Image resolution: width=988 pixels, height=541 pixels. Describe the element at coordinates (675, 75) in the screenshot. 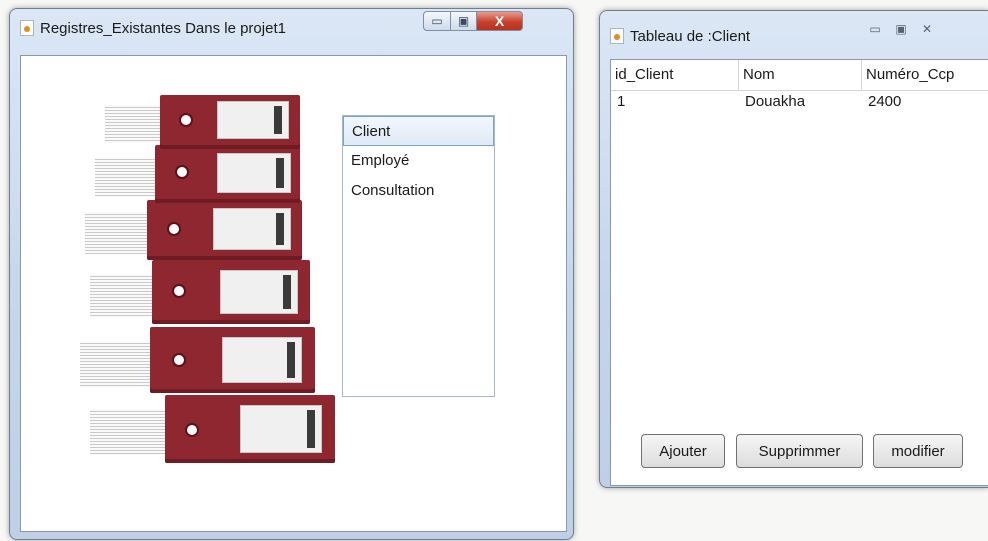

I see `column-header: id_Client` at that location.